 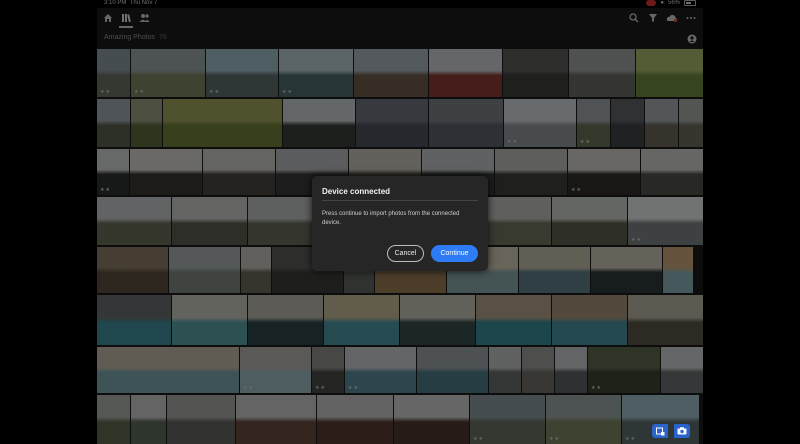 I want to click on import-icon, so click(x=659, y=431).